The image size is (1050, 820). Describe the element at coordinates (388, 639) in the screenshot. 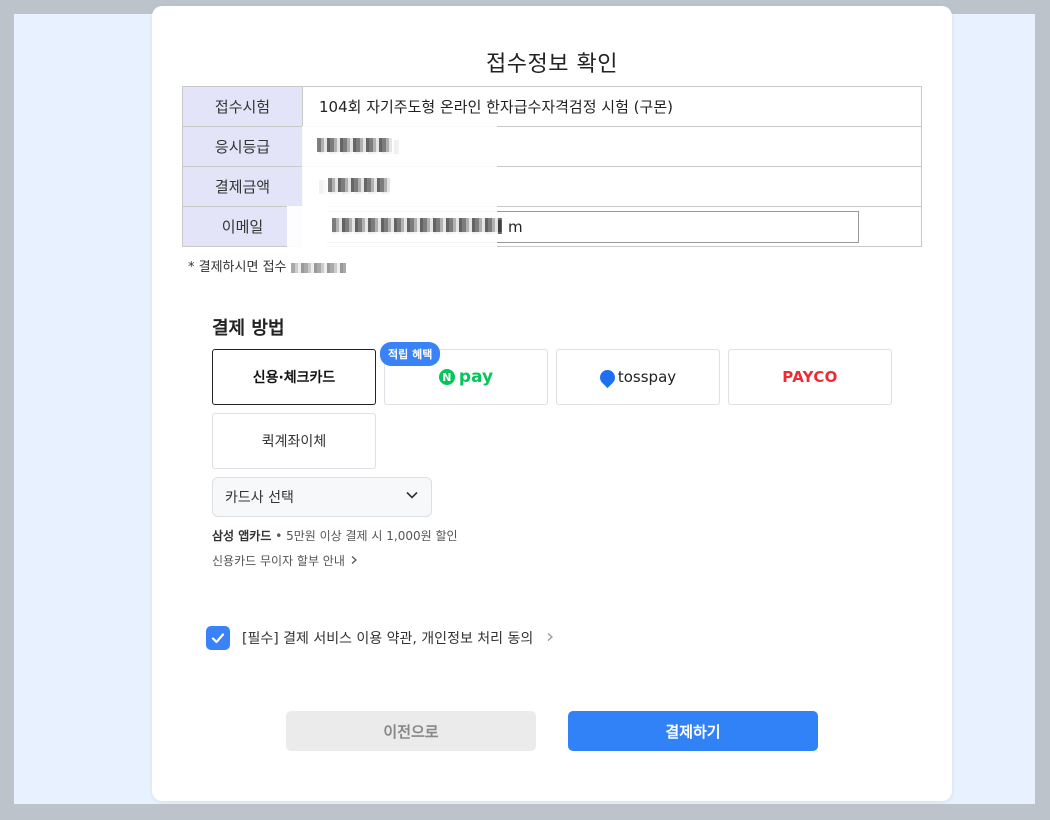

I see `agreement-text: [필수] 결제 서비스 이용 약관, 개인정보 처리 동의` at that location.